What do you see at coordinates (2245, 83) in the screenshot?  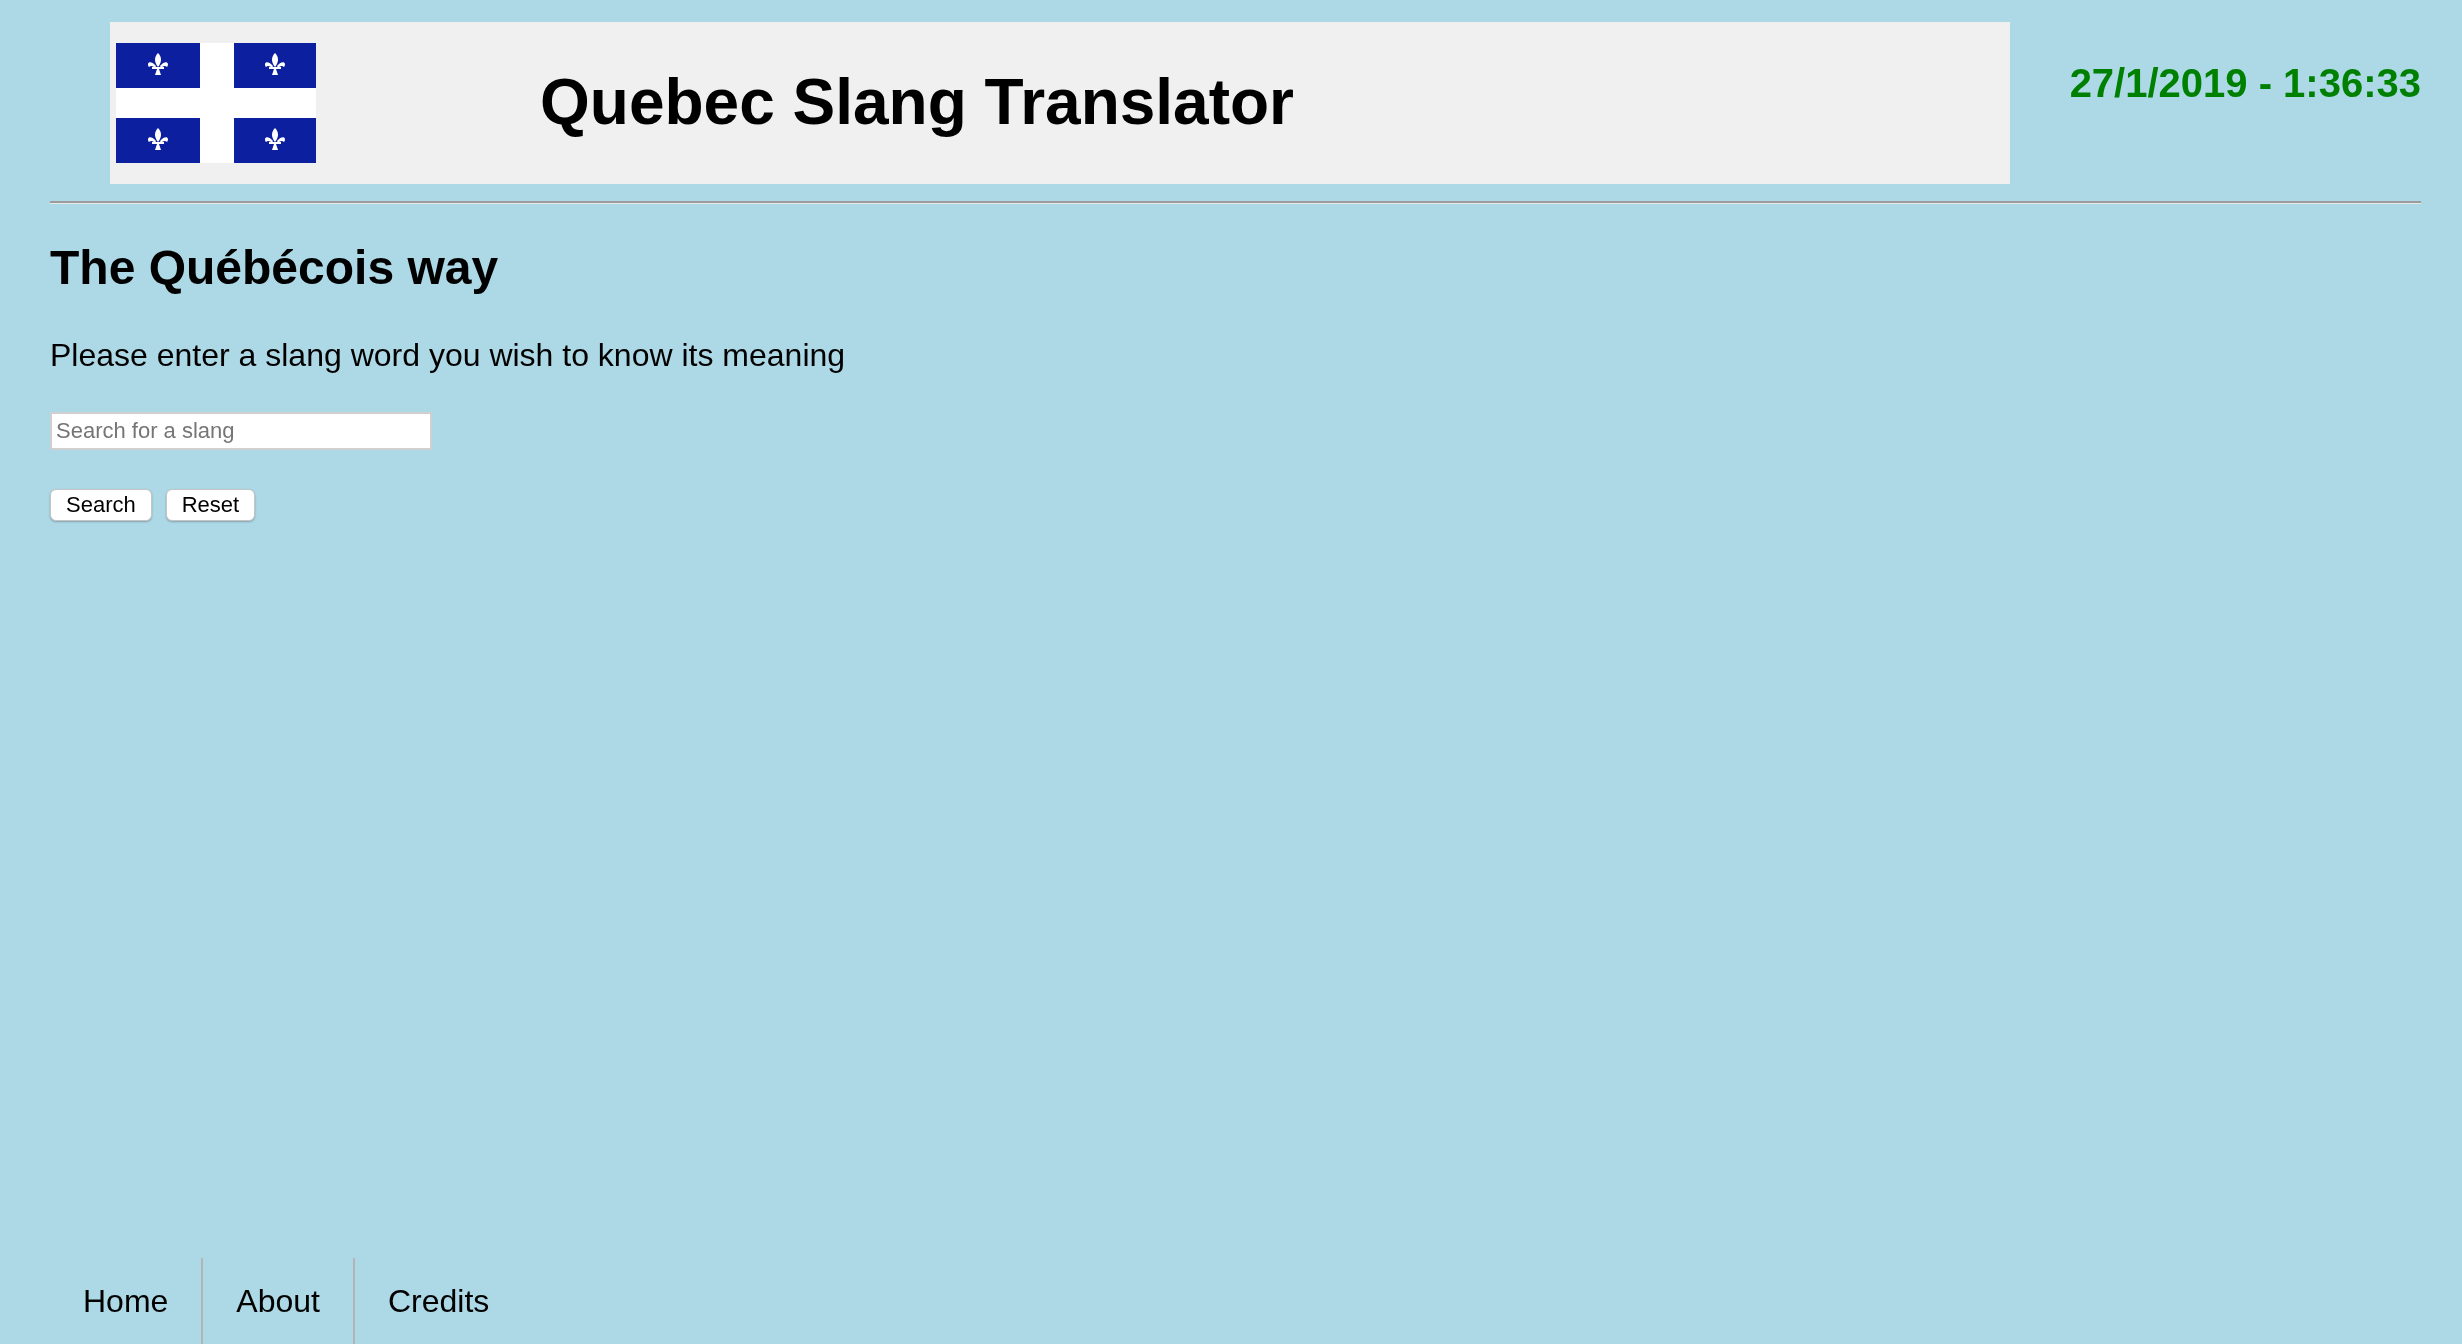 I see `date-time: 27/1/2019 - 1:36:33` at bounding box center [2245, 83].